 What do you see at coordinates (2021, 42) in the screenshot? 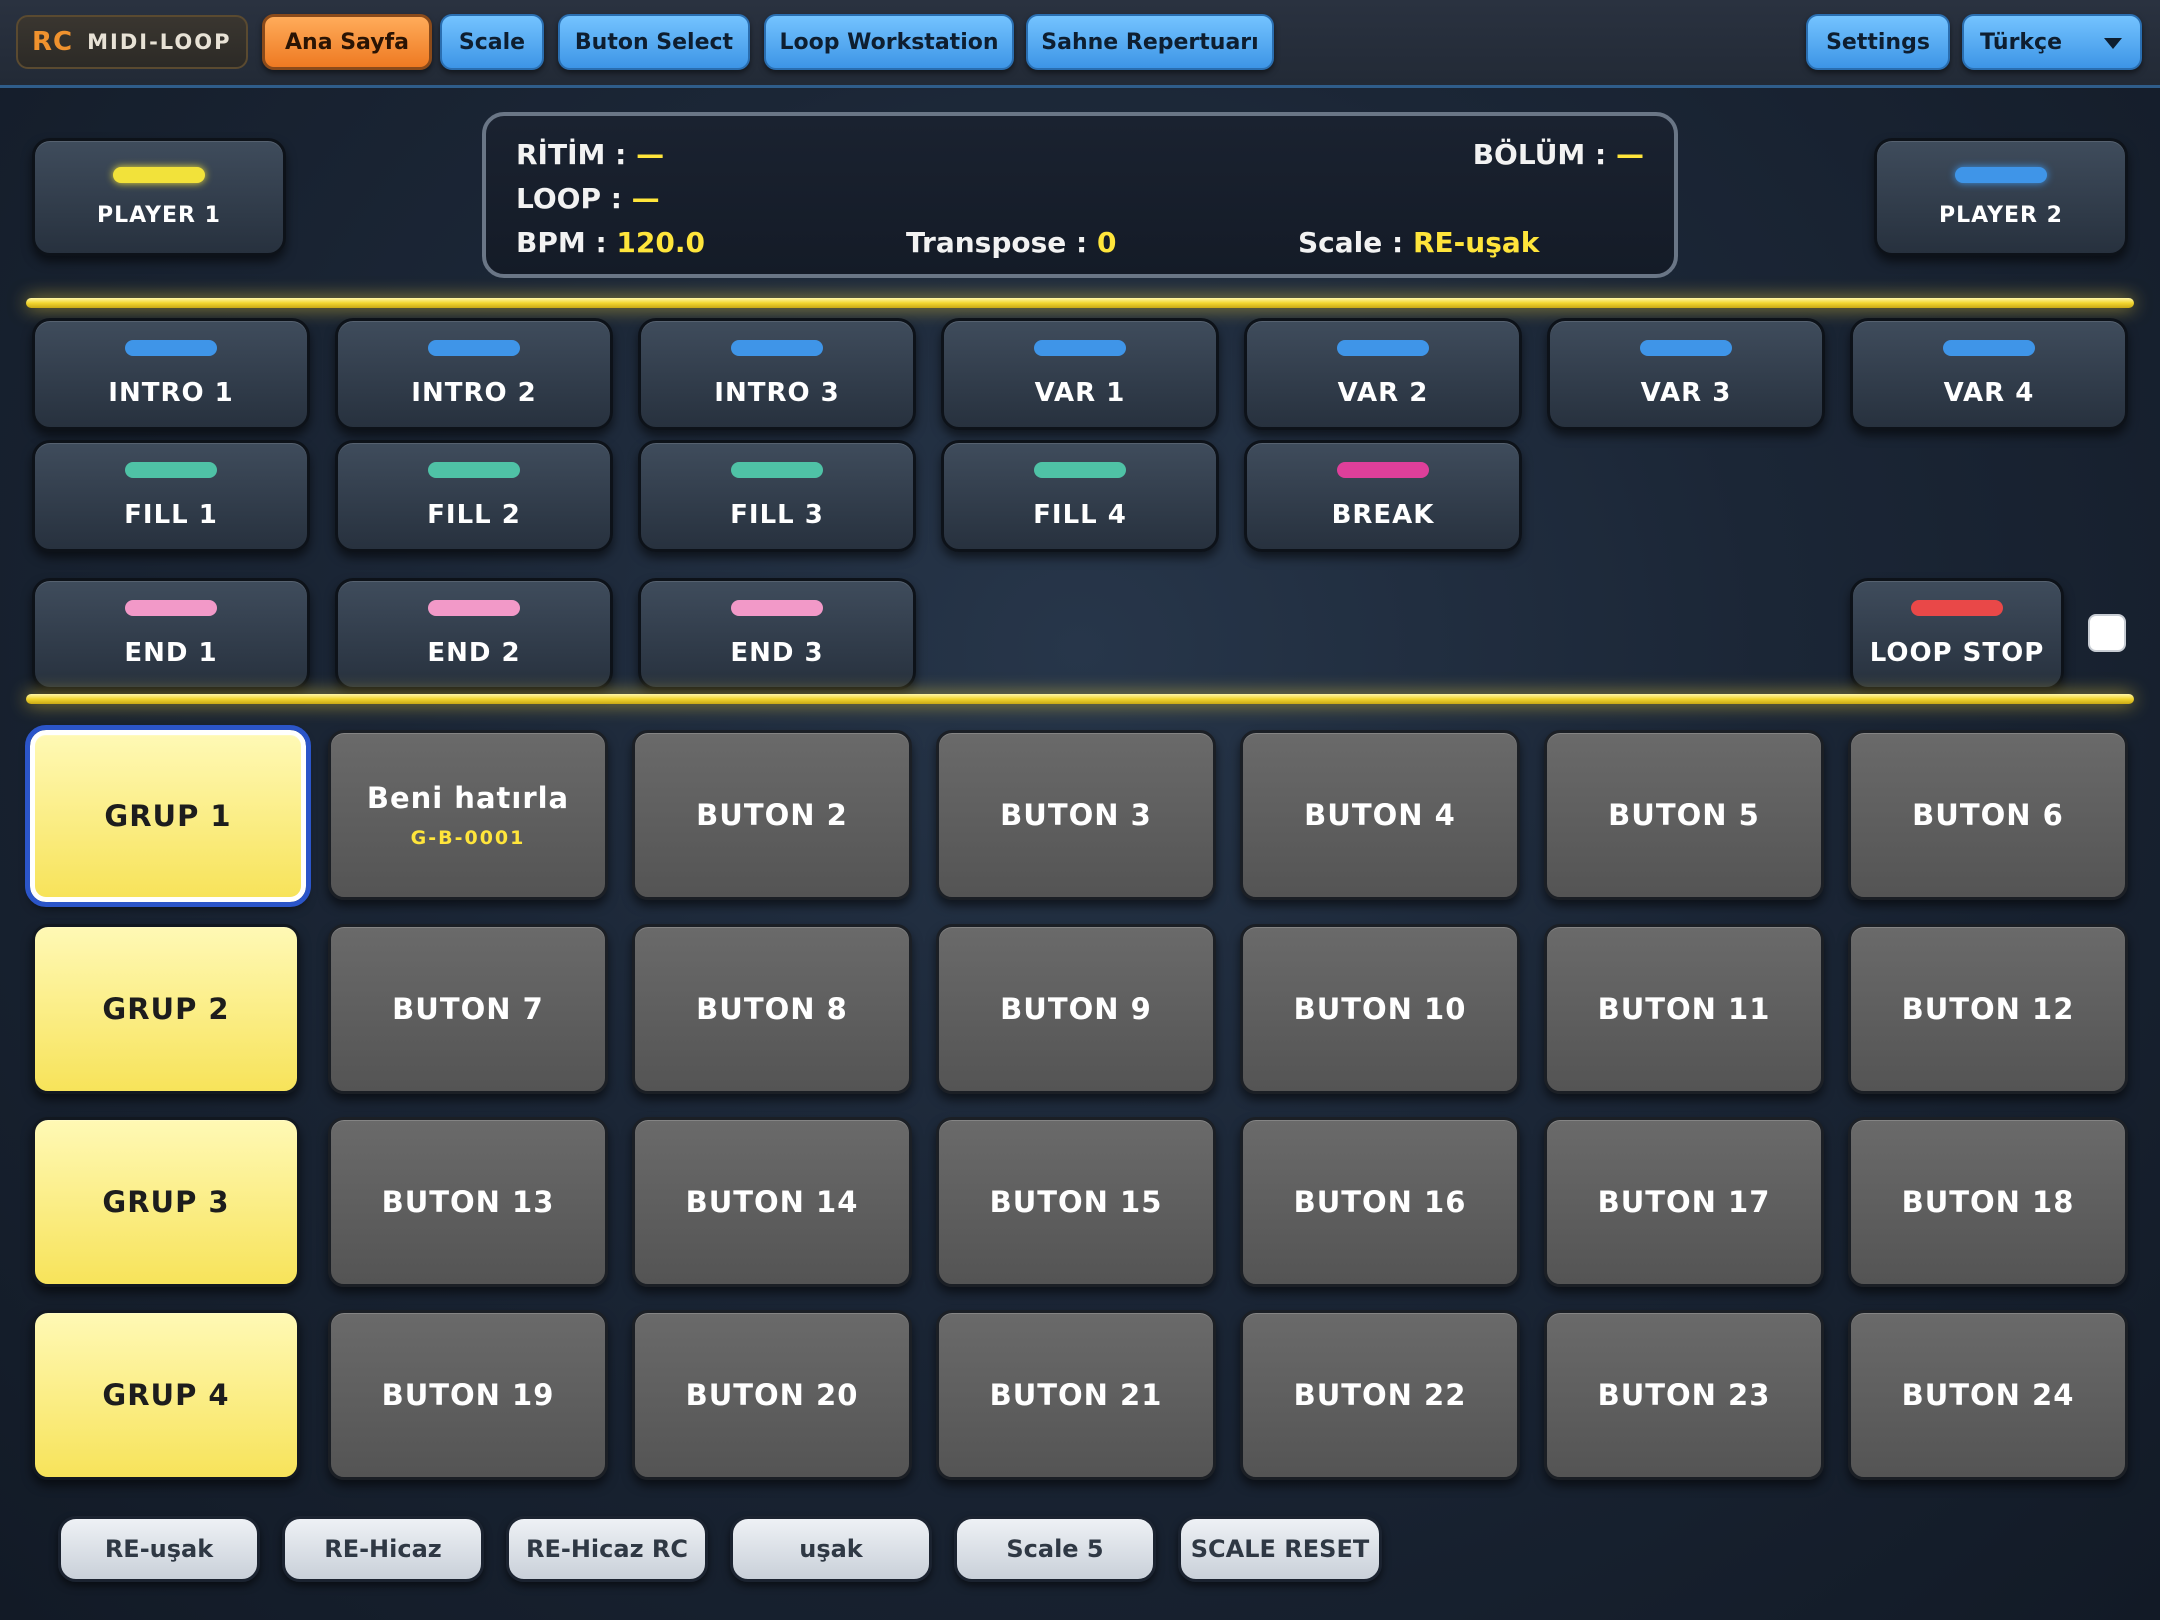
I see `language-select-value: Türkçe` at bounding box center [2021, 42].